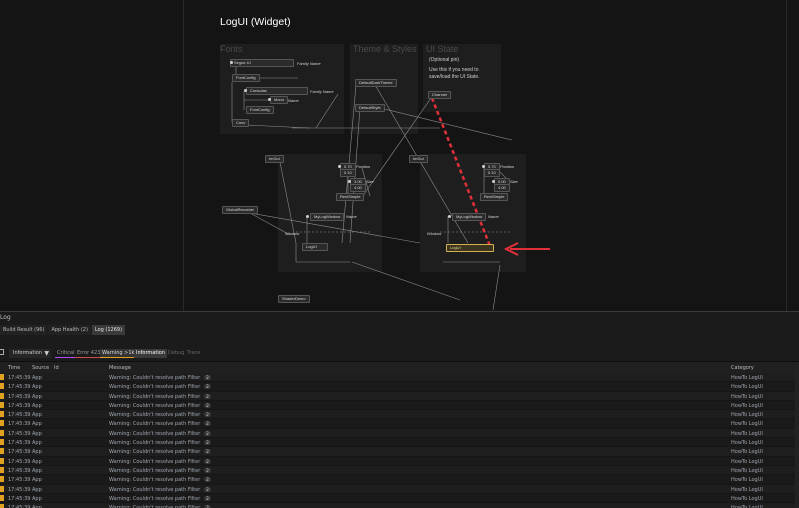  What do you see at coordinates (327, 217) in the screenshot?
I see `node-mylogwindow-left: MyLogWindow` at bounding box center [327, 217].